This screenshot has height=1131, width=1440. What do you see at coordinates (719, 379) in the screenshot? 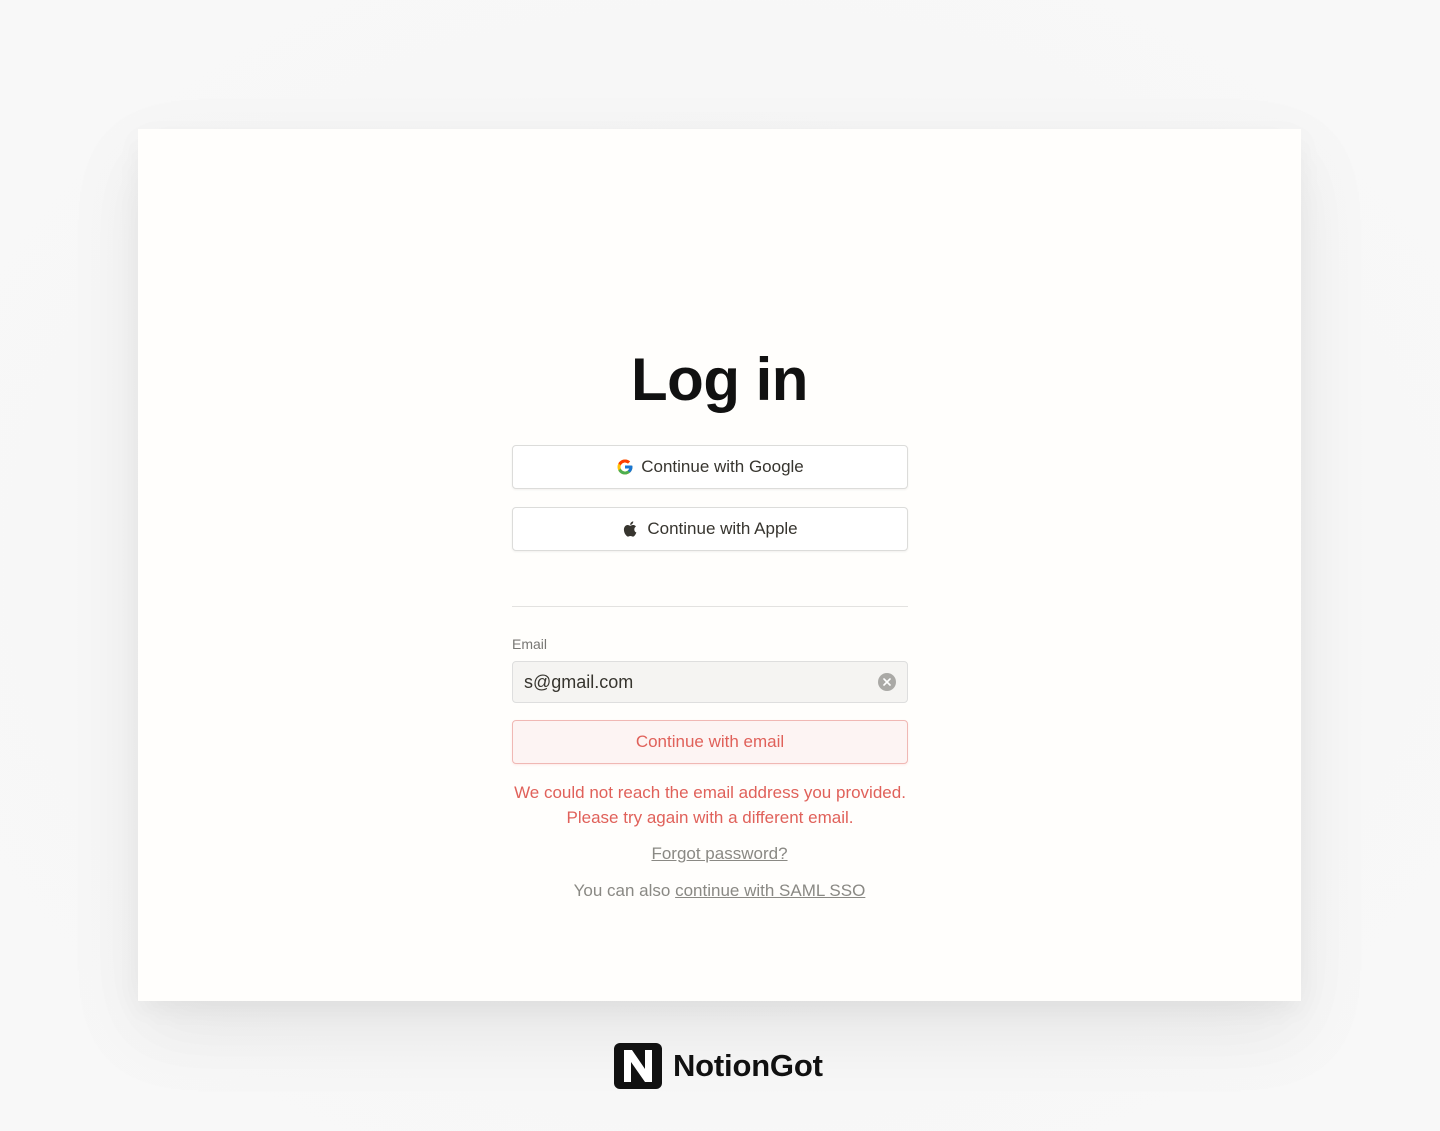
I see `page-title: Log in` at bounding box center [719, 379].